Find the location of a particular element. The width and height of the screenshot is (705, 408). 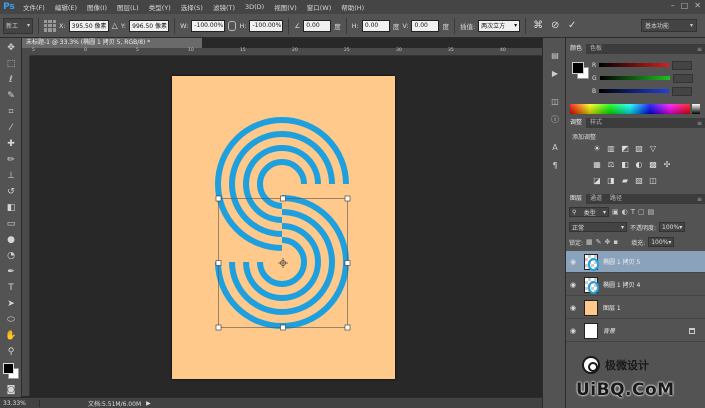

blur-tool-icon: ● is located at coordinates (11, 240).